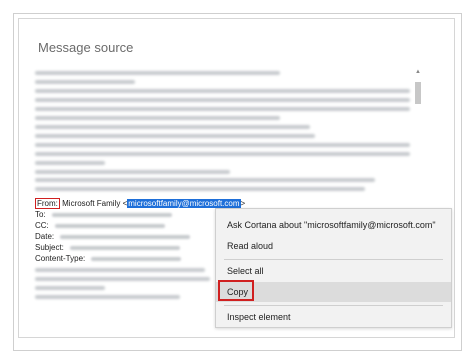  Describe the element at coordinates (333, 246) in the screenshot. I see `menu-item-read-aloud: Read aloud` at that location.